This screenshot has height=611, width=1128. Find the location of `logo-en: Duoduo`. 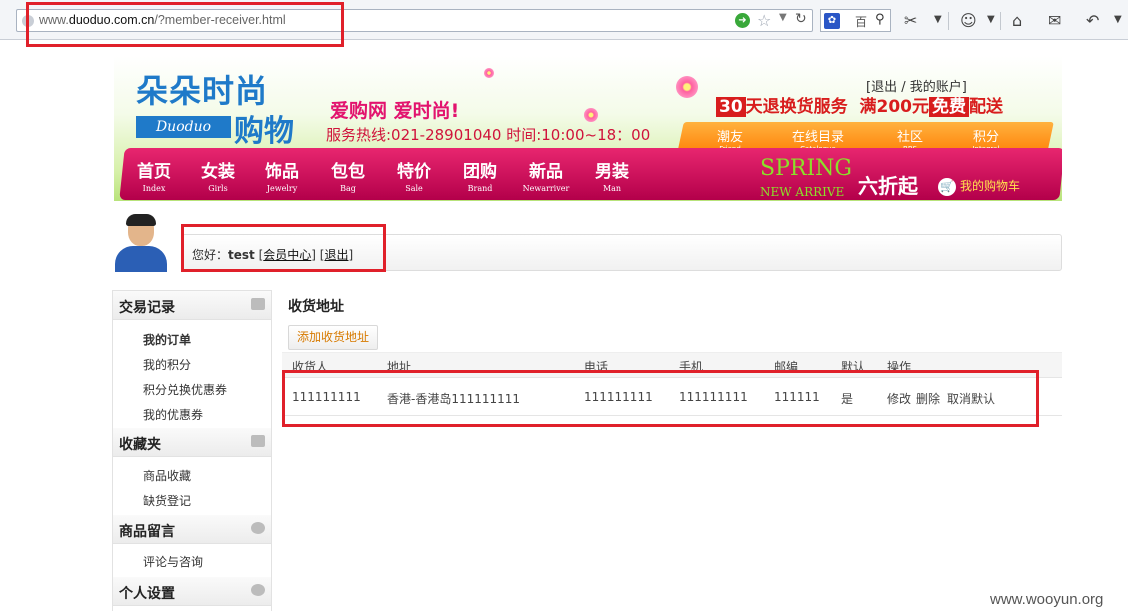

logo-en: Duoduo is located at coordinates (183, 127).